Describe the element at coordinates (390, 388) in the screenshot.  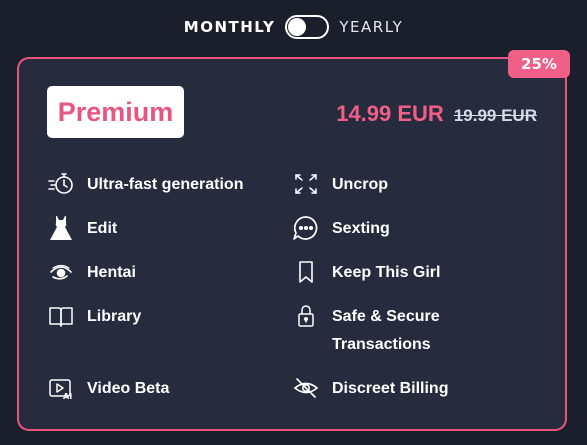
I see `feature-label: Discreet Billing` at that location.